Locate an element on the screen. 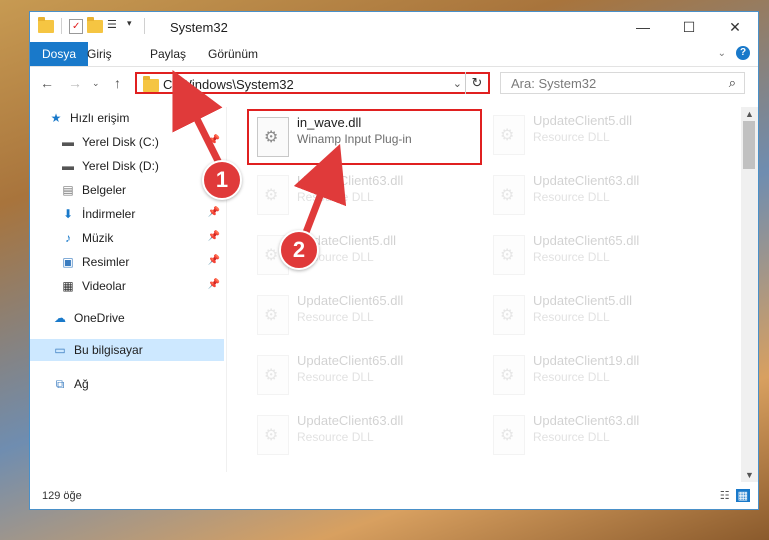 The image size is (769, 540). annotation-arrows is located at coordinates (259, 154).